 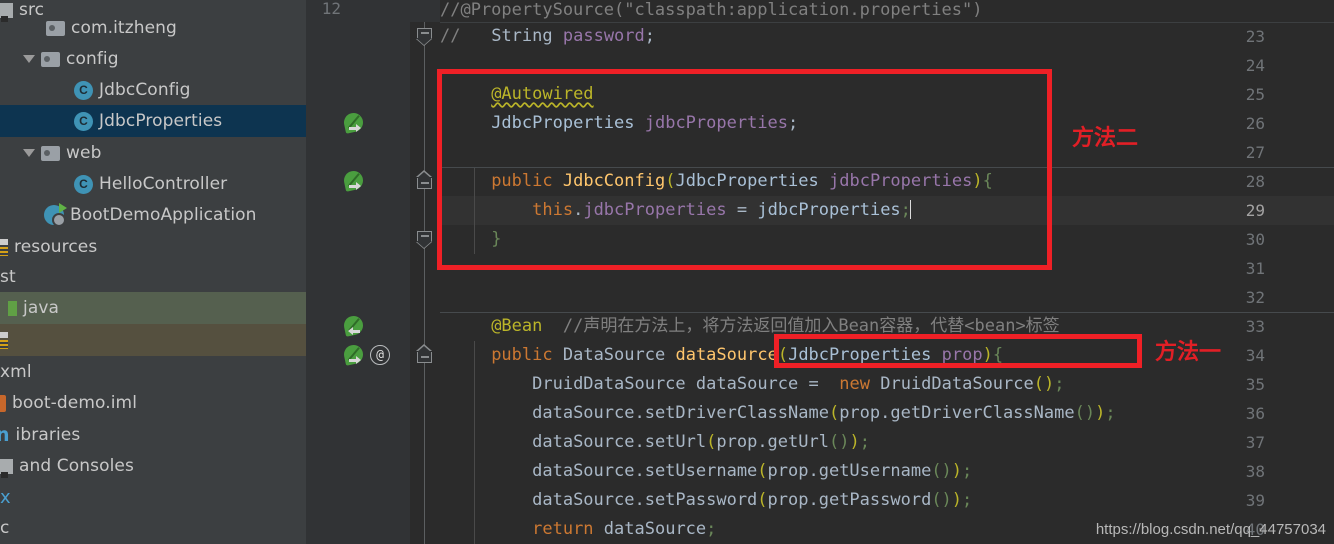 I want to click on editor-fold-strip, so click(x=425, y=272).